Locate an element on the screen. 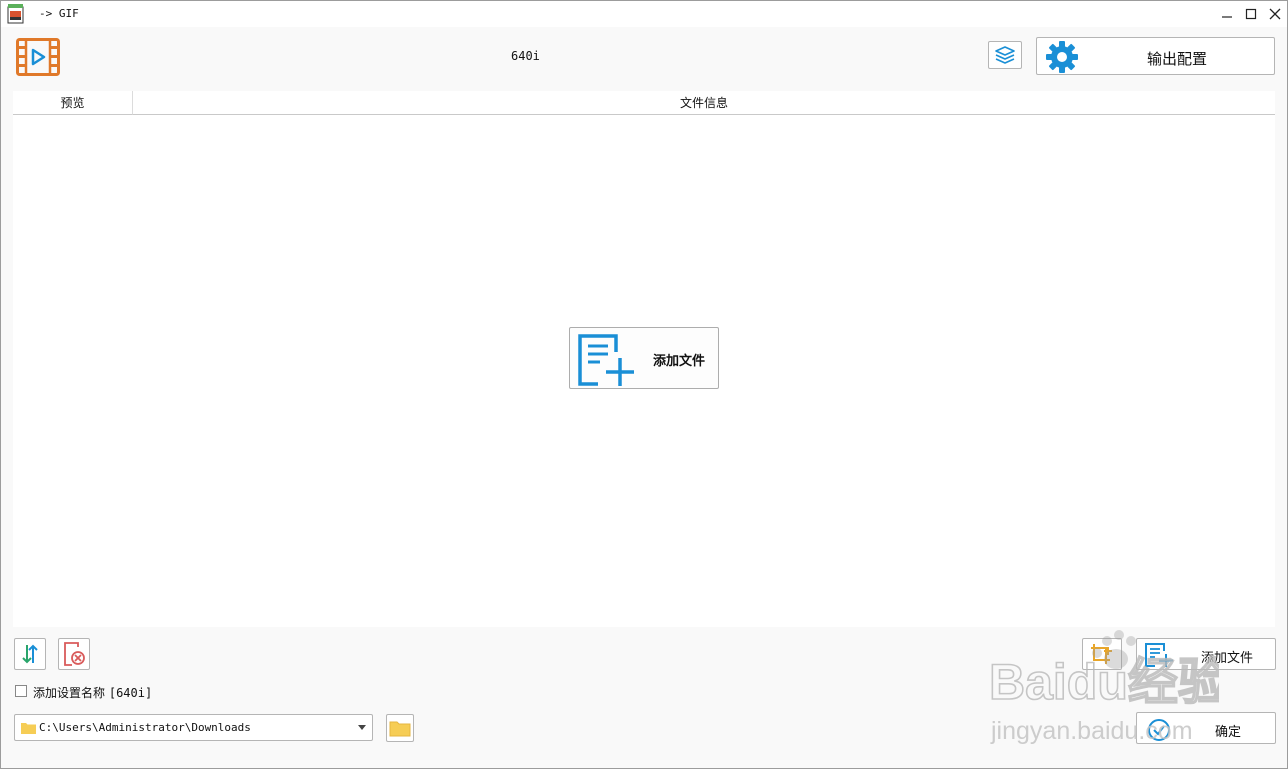 This screenshot has width=1288, height=769. gear-icon is located at coordinates (1062, 57).